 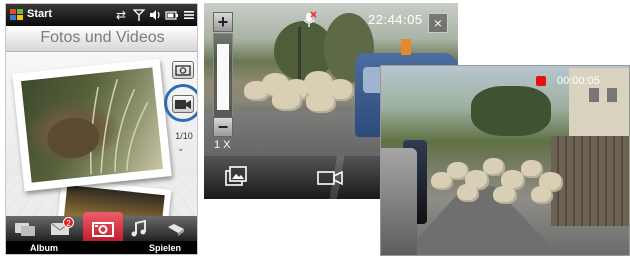 What do you see at coordinates (222, 145) in the screenshot?
I see `zoom-level: 1 X` at bounding box center [222, 145].